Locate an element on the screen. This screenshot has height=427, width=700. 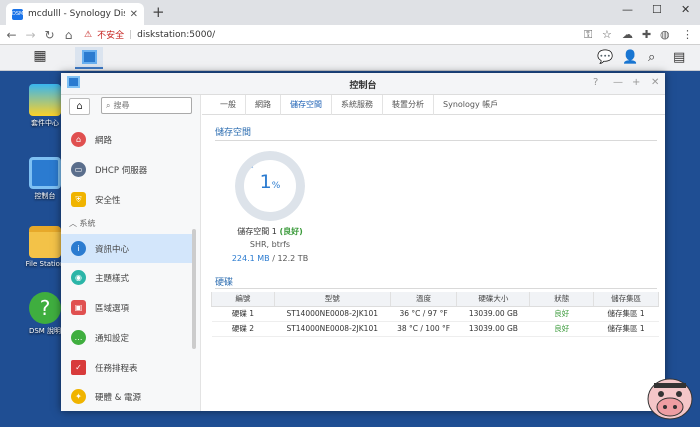
section-header-system: ︿ 系統 is located at coordinates (82, 223).